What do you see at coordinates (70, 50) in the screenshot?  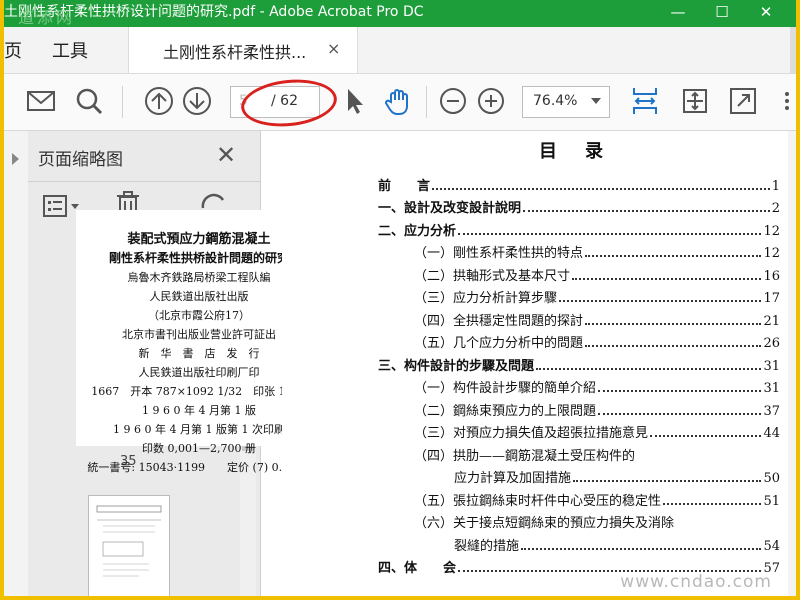 I see `menu-tools: 工具` at bounding box center [70, 50].